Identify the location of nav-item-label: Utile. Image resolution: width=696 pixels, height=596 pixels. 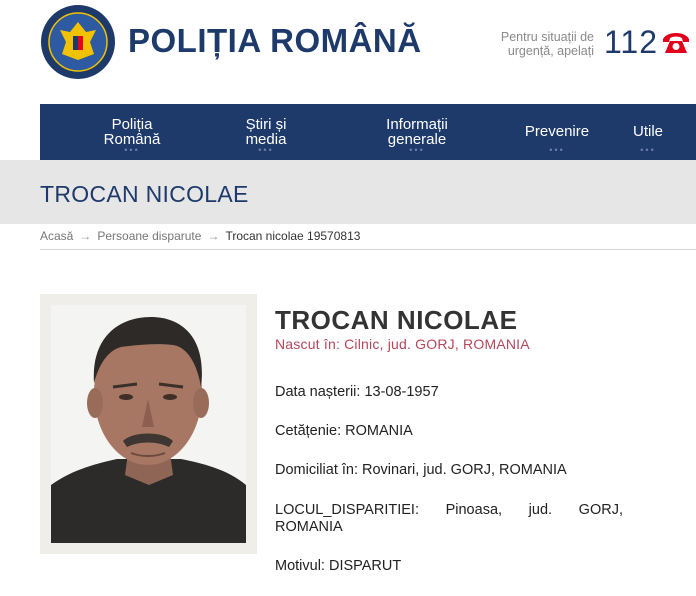
(647, 131).